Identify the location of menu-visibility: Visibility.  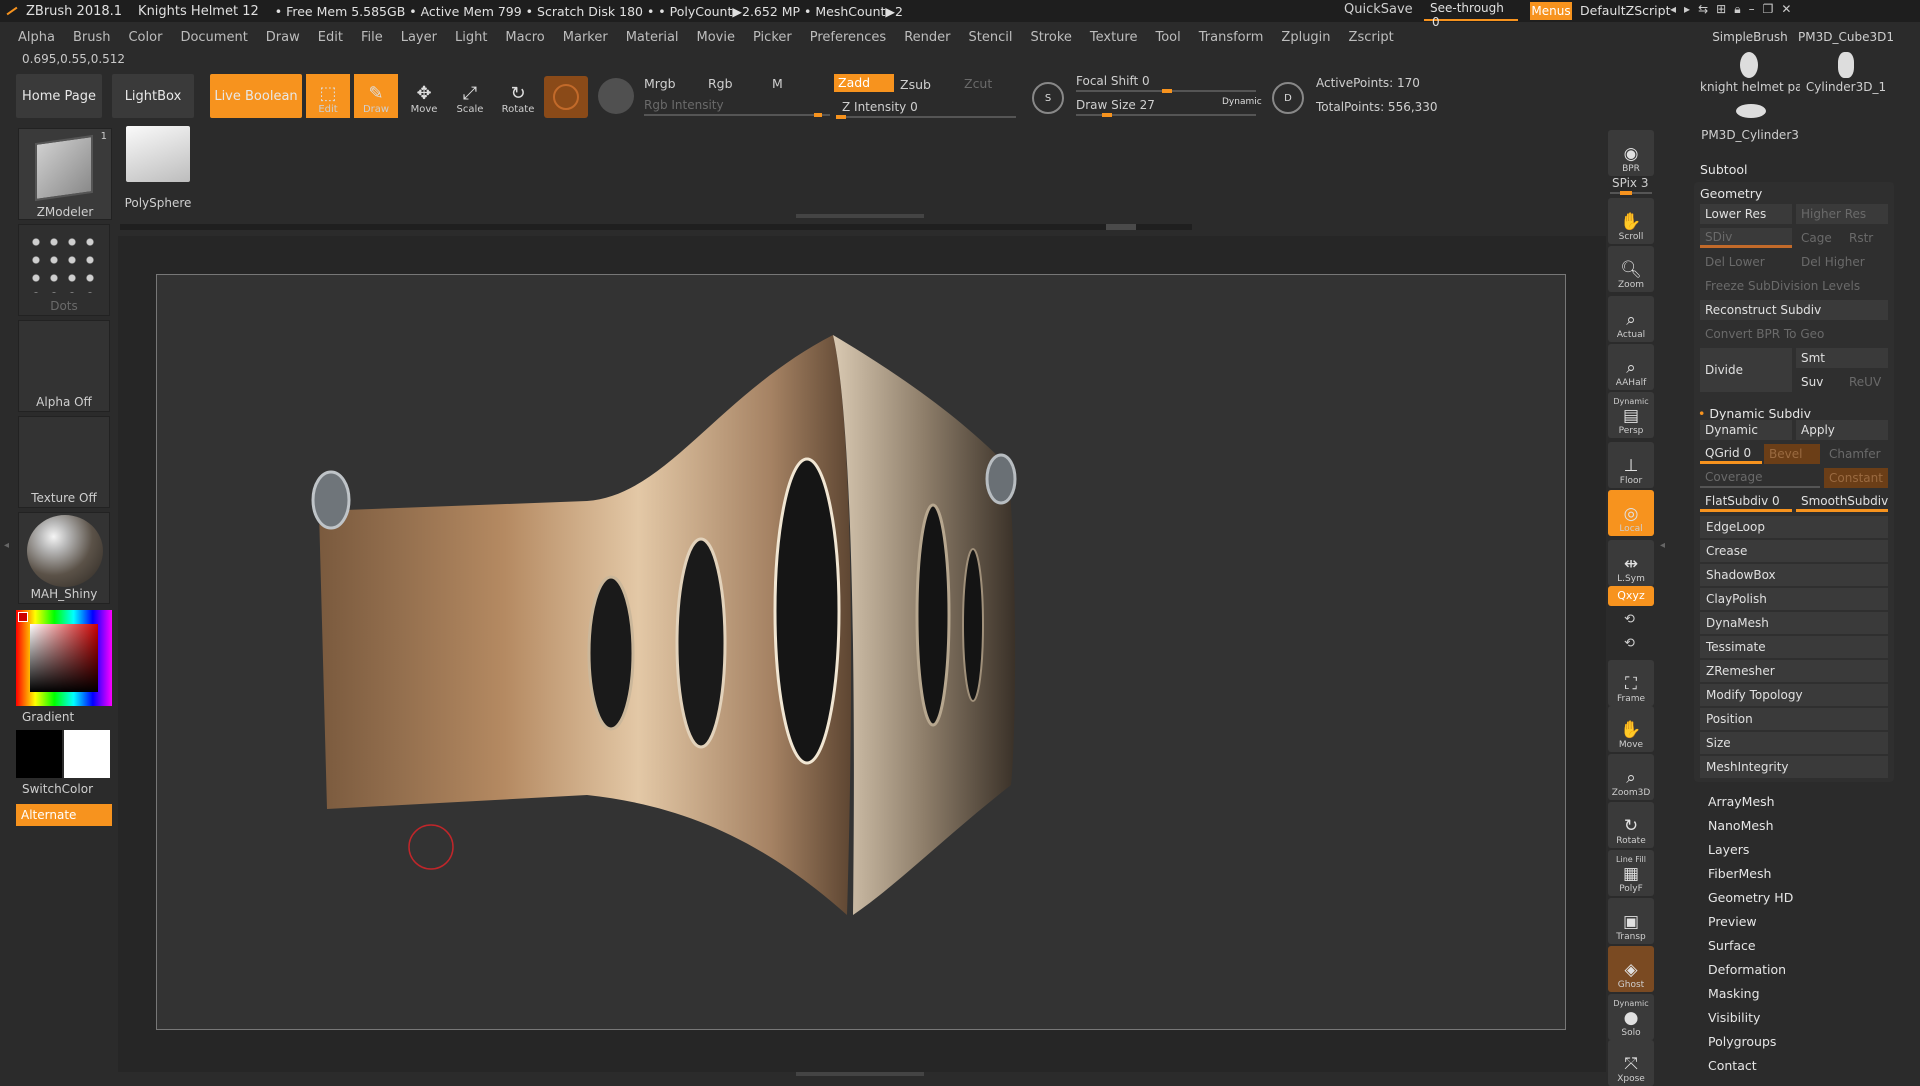
(1734, 1017).